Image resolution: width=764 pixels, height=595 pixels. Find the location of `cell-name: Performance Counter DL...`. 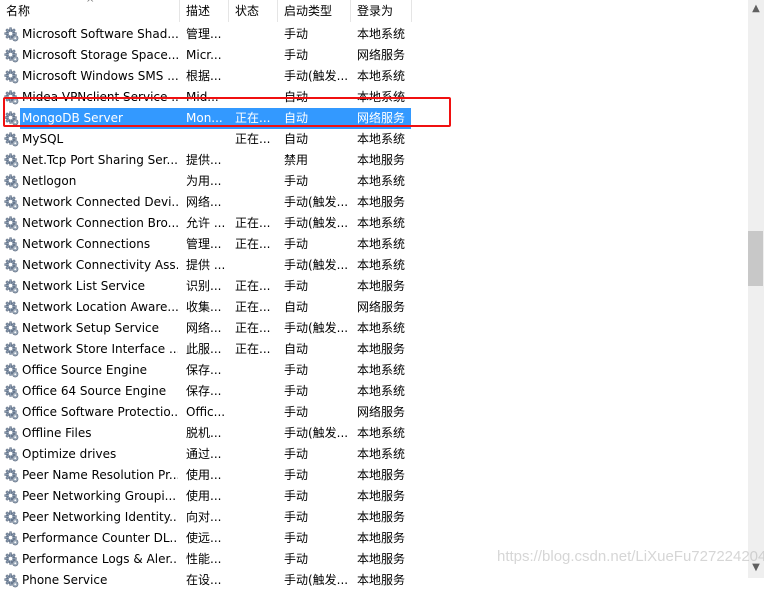

cell-name: Performance Counter DL... is located at coordinates (100, 538).